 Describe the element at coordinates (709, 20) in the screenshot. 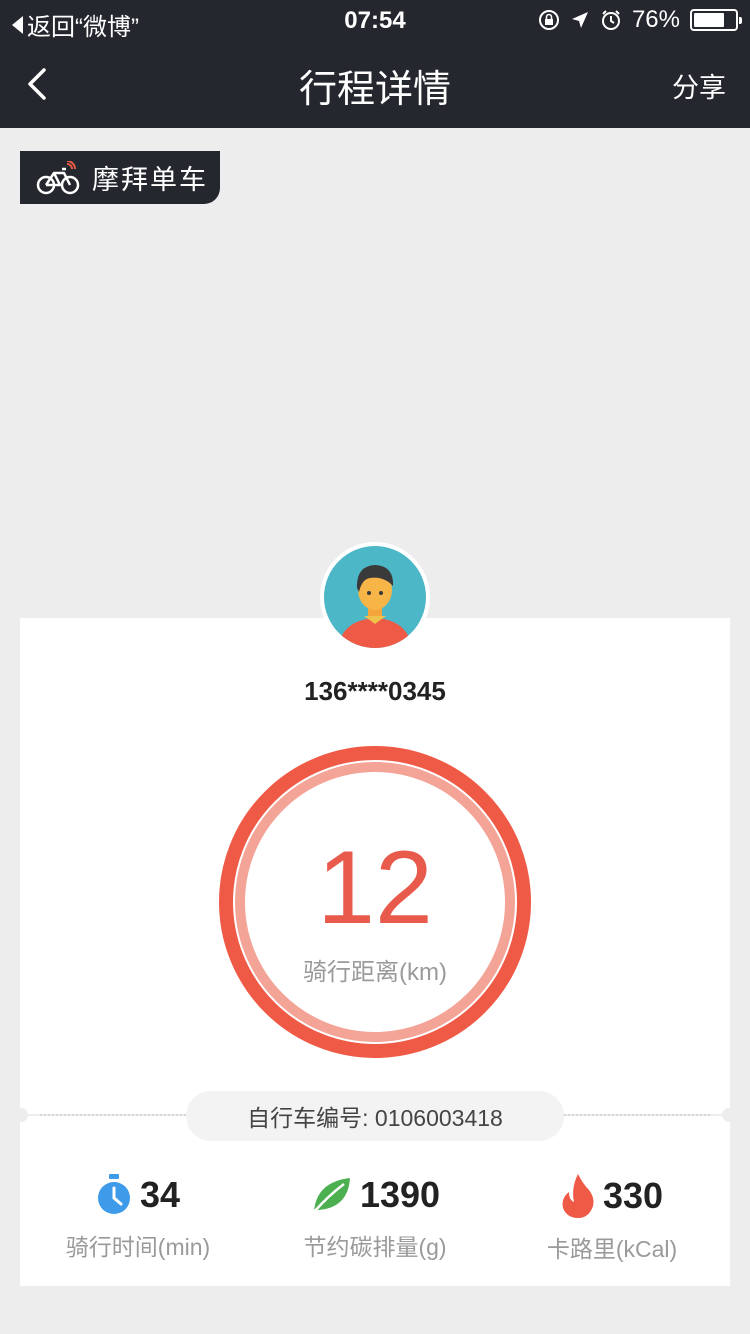

I see `battery-fill` at that location.